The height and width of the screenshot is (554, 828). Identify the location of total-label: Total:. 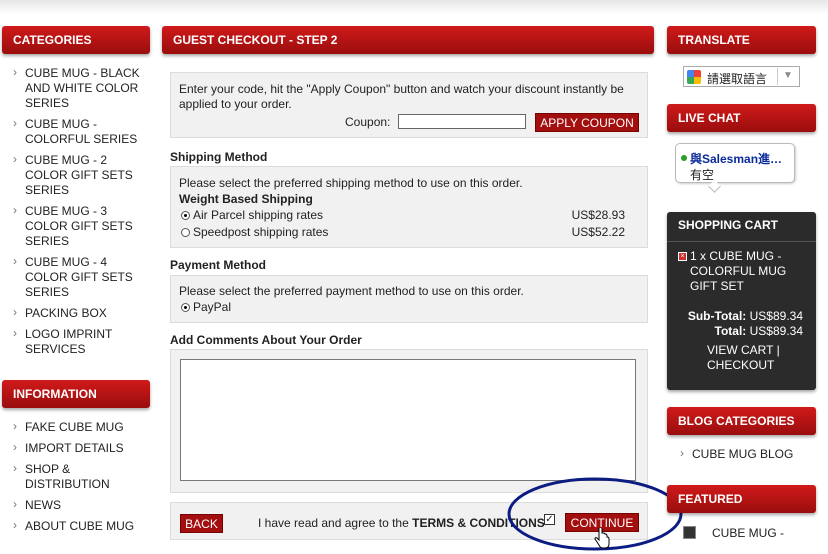
(730, 331).